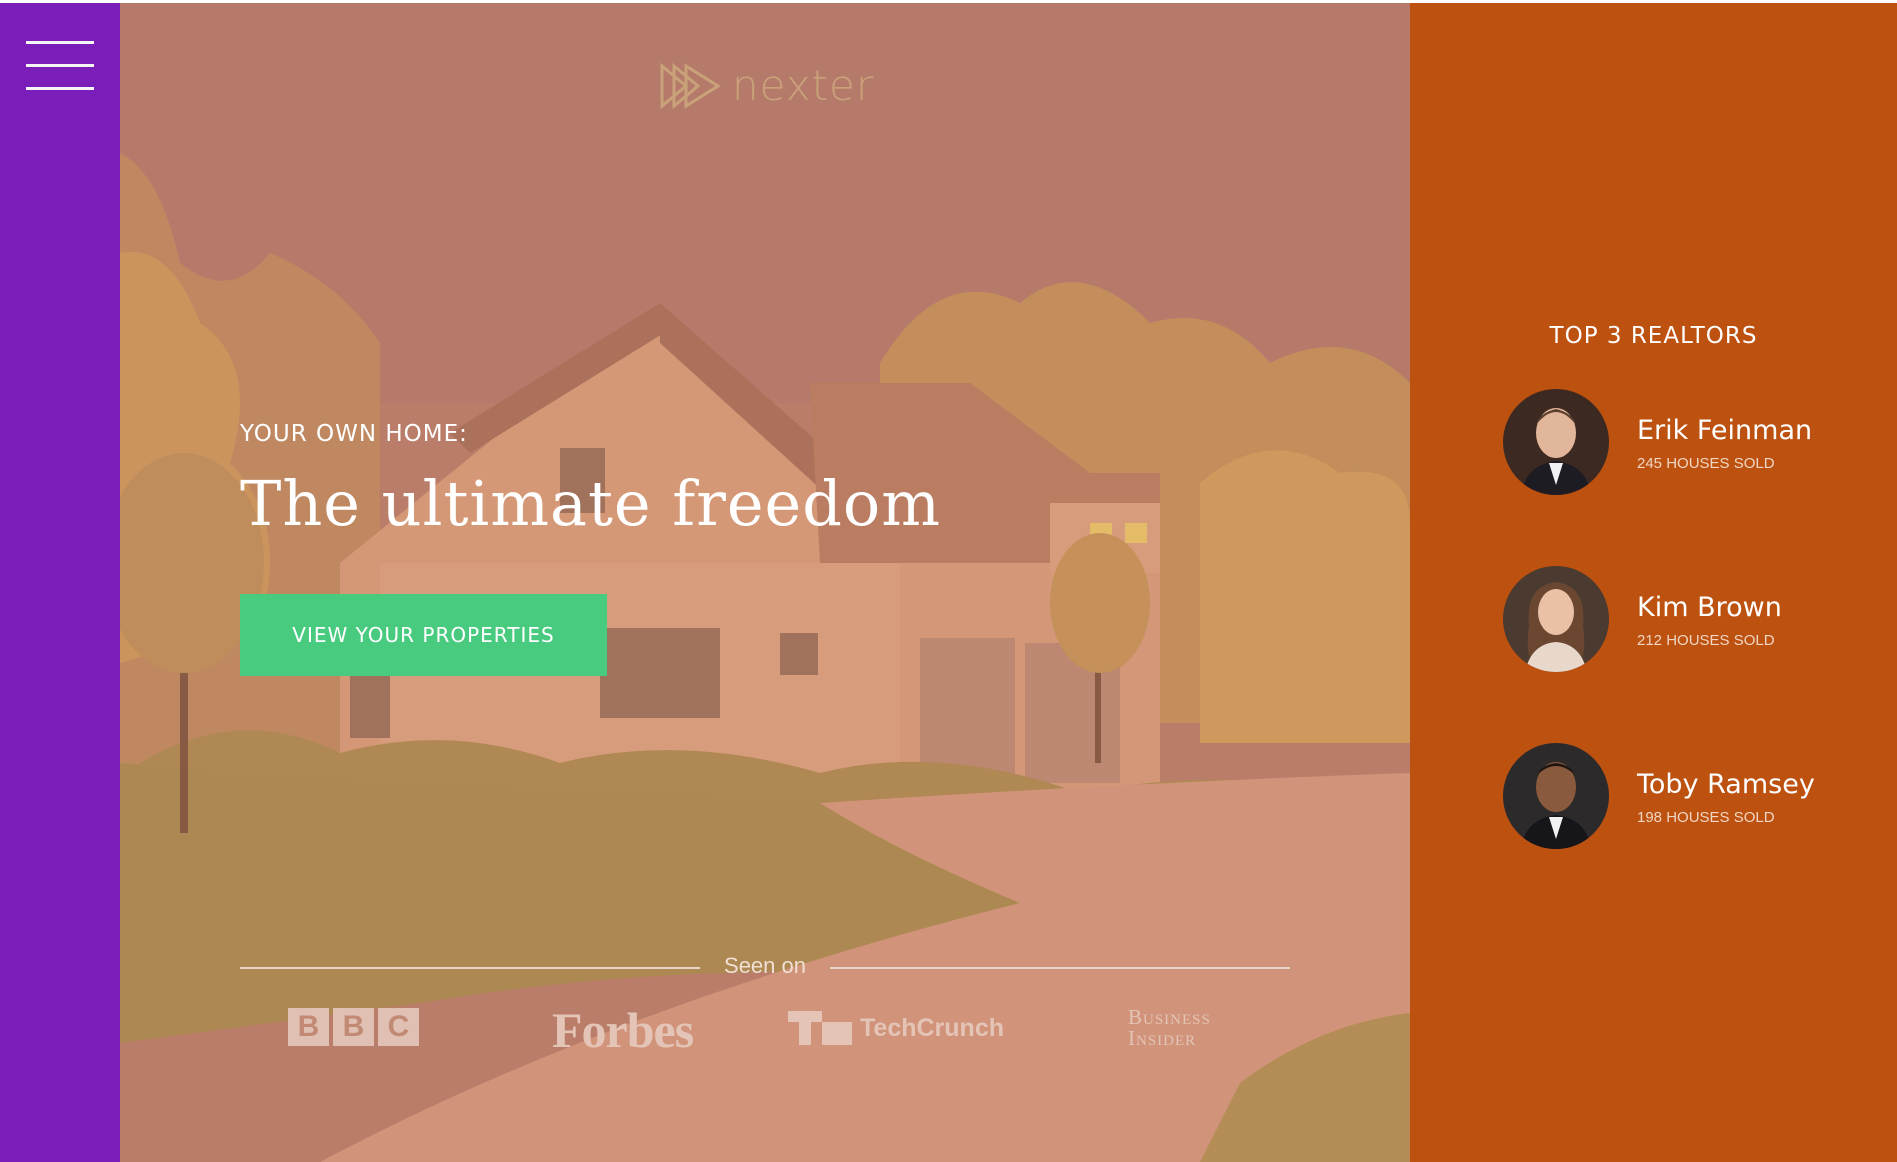 This screenshot has height=1162, width=1897. I want to click on seen-on-label: Seen on, so click(765, 965).